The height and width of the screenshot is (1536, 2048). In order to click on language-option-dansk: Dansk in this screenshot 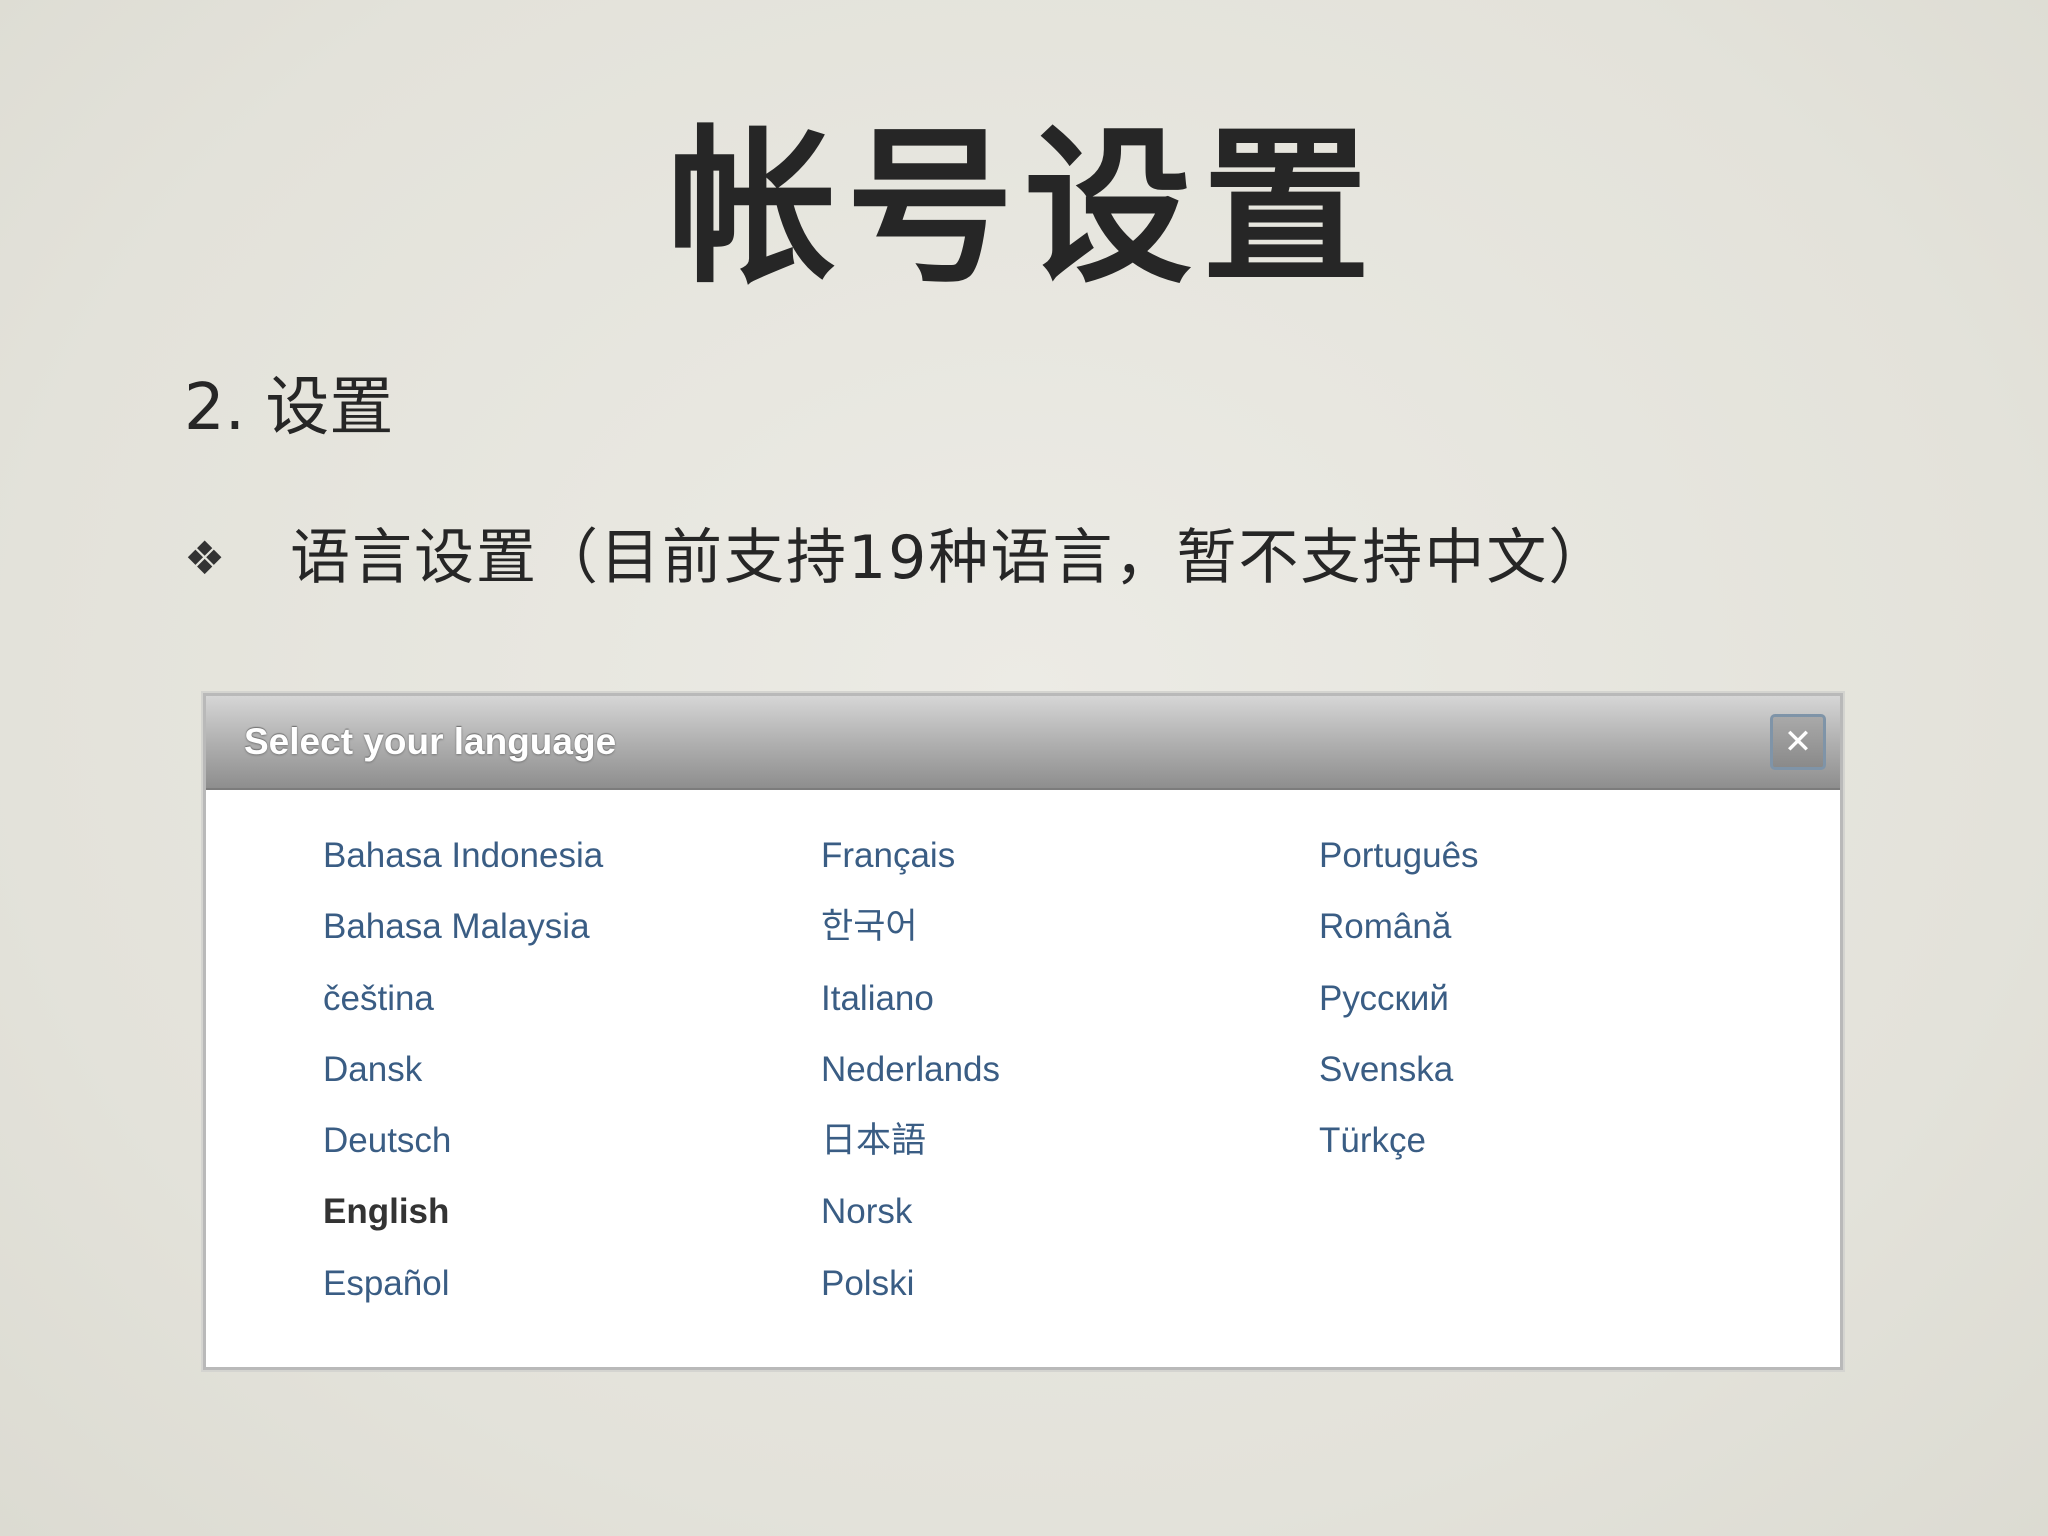, I will do `click(463, 1069)`.